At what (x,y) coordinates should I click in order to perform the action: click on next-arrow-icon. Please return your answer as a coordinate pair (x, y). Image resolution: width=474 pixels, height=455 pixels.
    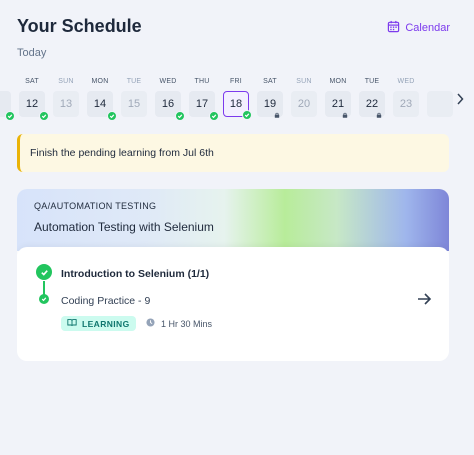
    Looking at the image, I should click on (460, 99).